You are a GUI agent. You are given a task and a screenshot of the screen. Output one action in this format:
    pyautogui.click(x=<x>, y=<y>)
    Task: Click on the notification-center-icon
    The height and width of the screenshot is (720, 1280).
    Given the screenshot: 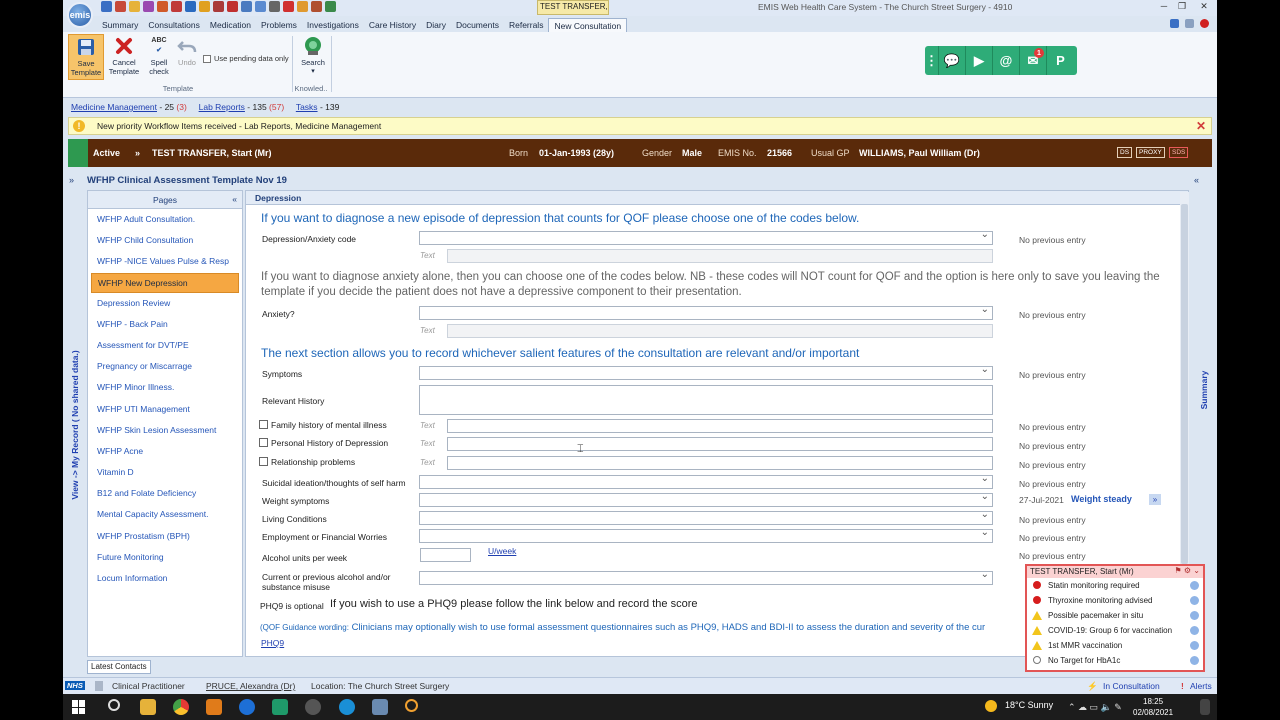 What is the action you would take?
    pyautogui.click(x=1205, y=707)
    